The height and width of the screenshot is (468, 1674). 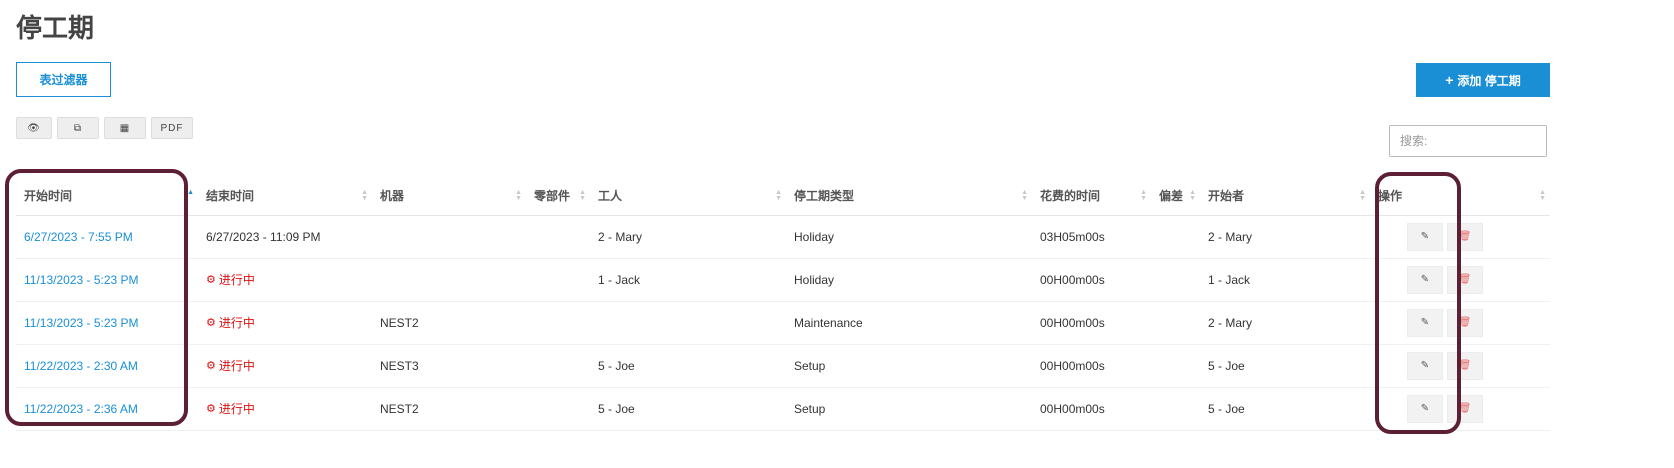 I want to click on start-time-link: 6/27/2023 - 7:55 PM, so click(x=78, y=237).